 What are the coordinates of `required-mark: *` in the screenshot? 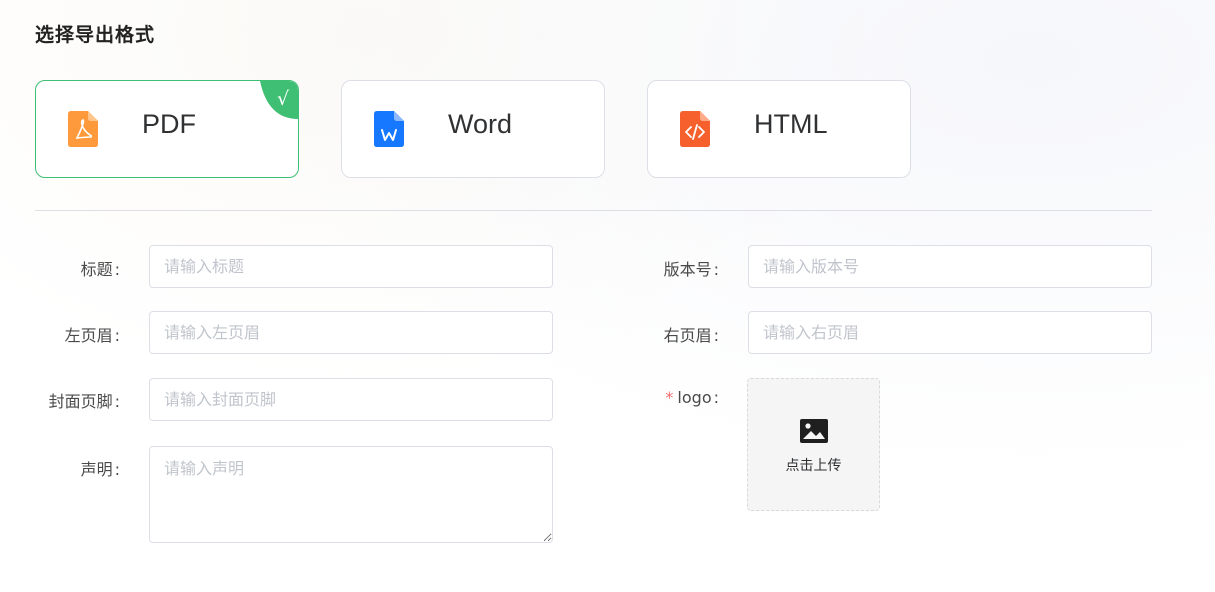 It's located at (669, 397).